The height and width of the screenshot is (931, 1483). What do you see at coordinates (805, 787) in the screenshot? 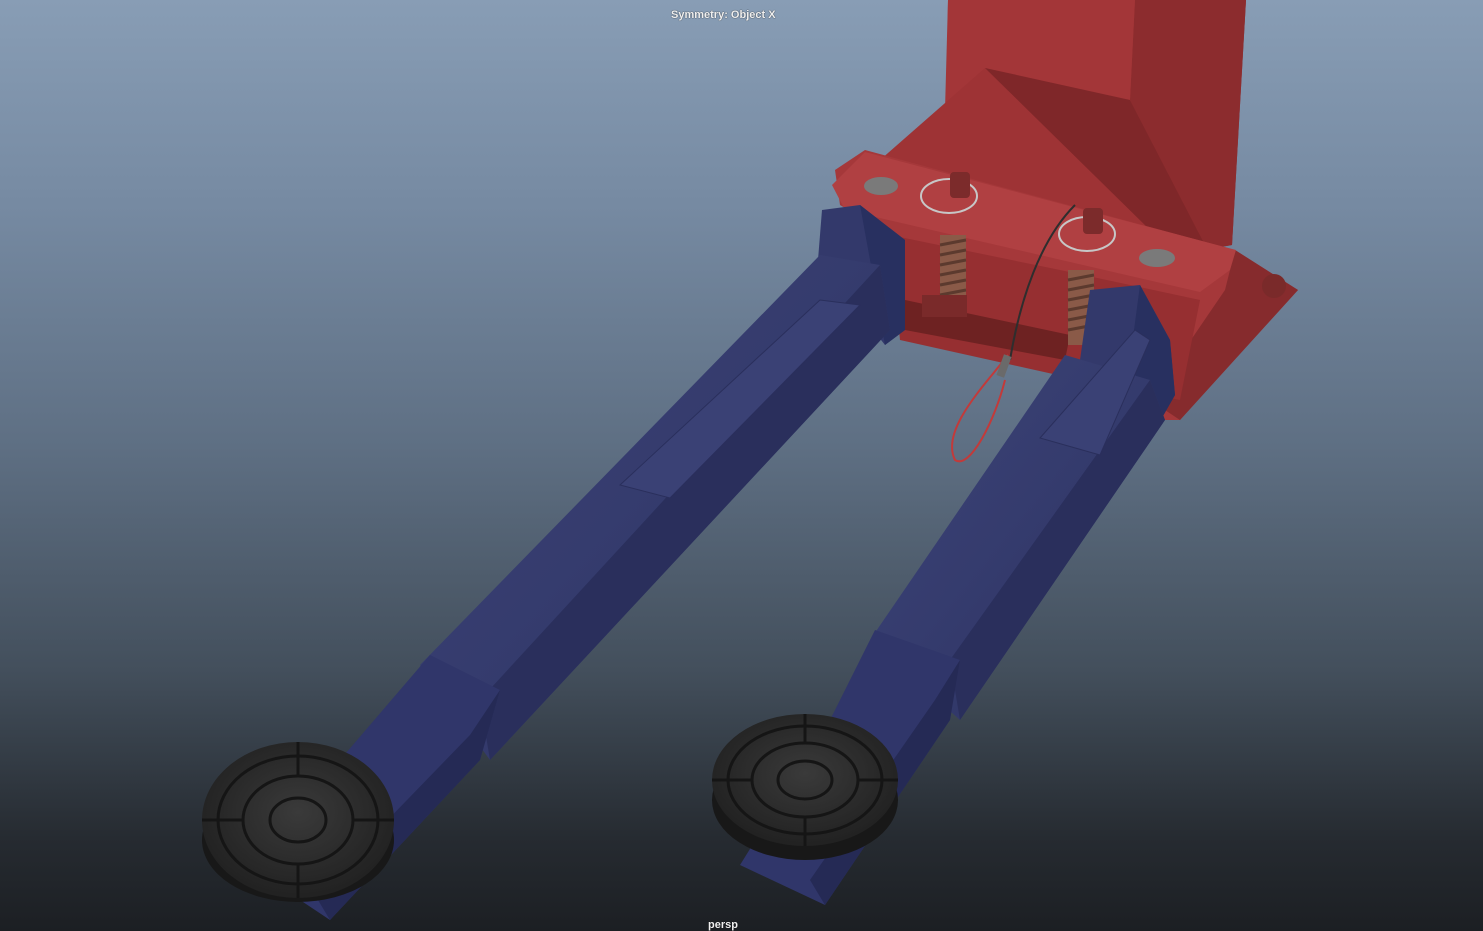
I see `rubber-pad-right` at bounding box center [805, 787].